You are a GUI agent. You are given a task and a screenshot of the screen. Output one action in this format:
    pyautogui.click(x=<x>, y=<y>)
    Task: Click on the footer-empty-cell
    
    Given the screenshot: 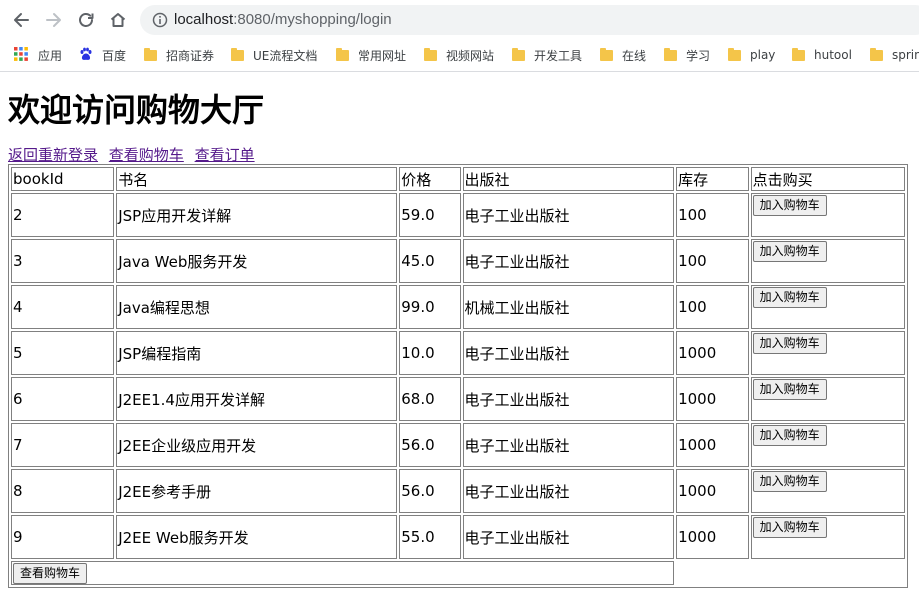 What is the action you would take?
    pyautogui.click(x=790, y=573)
    